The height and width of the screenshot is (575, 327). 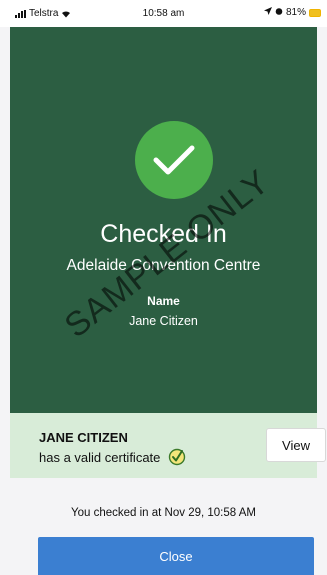 What do you see at coordinates (163, 321) in the screenshot?
I see `name-value: Jane Citizen` at bounding box center [163, 321].